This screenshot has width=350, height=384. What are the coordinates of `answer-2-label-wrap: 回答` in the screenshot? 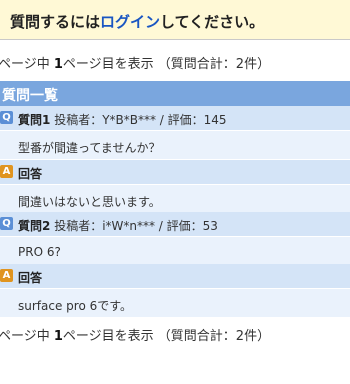 It's located at (30, 277).